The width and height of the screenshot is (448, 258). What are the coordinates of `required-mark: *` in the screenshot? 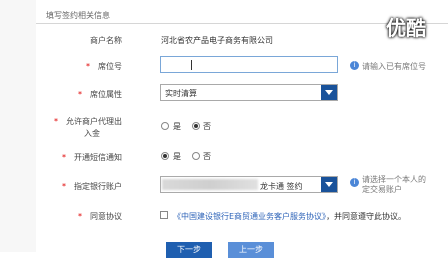 It's located at (88, 66).